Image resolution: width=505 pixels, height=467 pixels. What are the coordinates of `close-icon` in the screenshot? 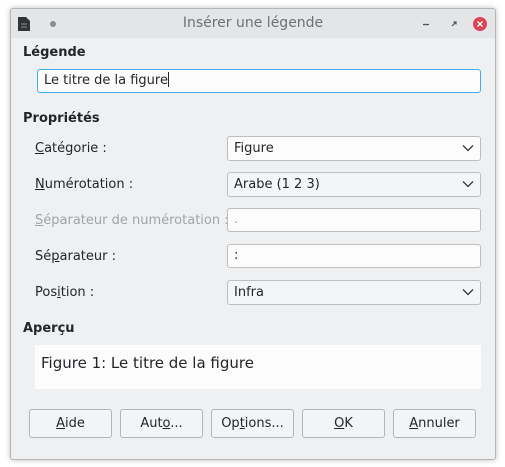 It's located at (480, 24).